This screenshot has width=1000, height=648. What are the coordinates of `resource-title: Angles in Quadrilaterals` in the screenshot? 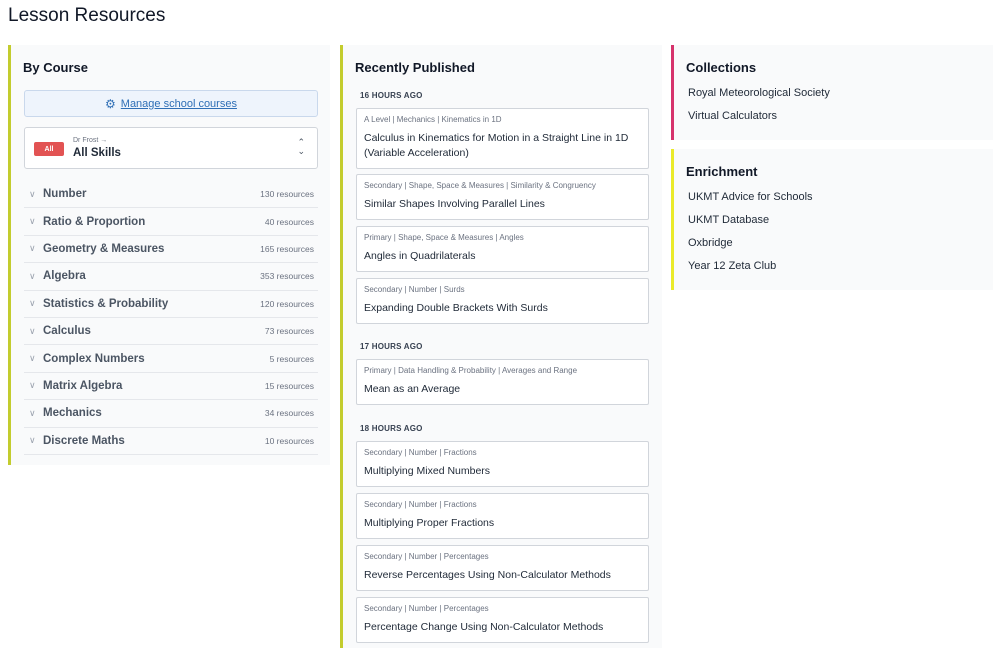 It's located at (420, 256).